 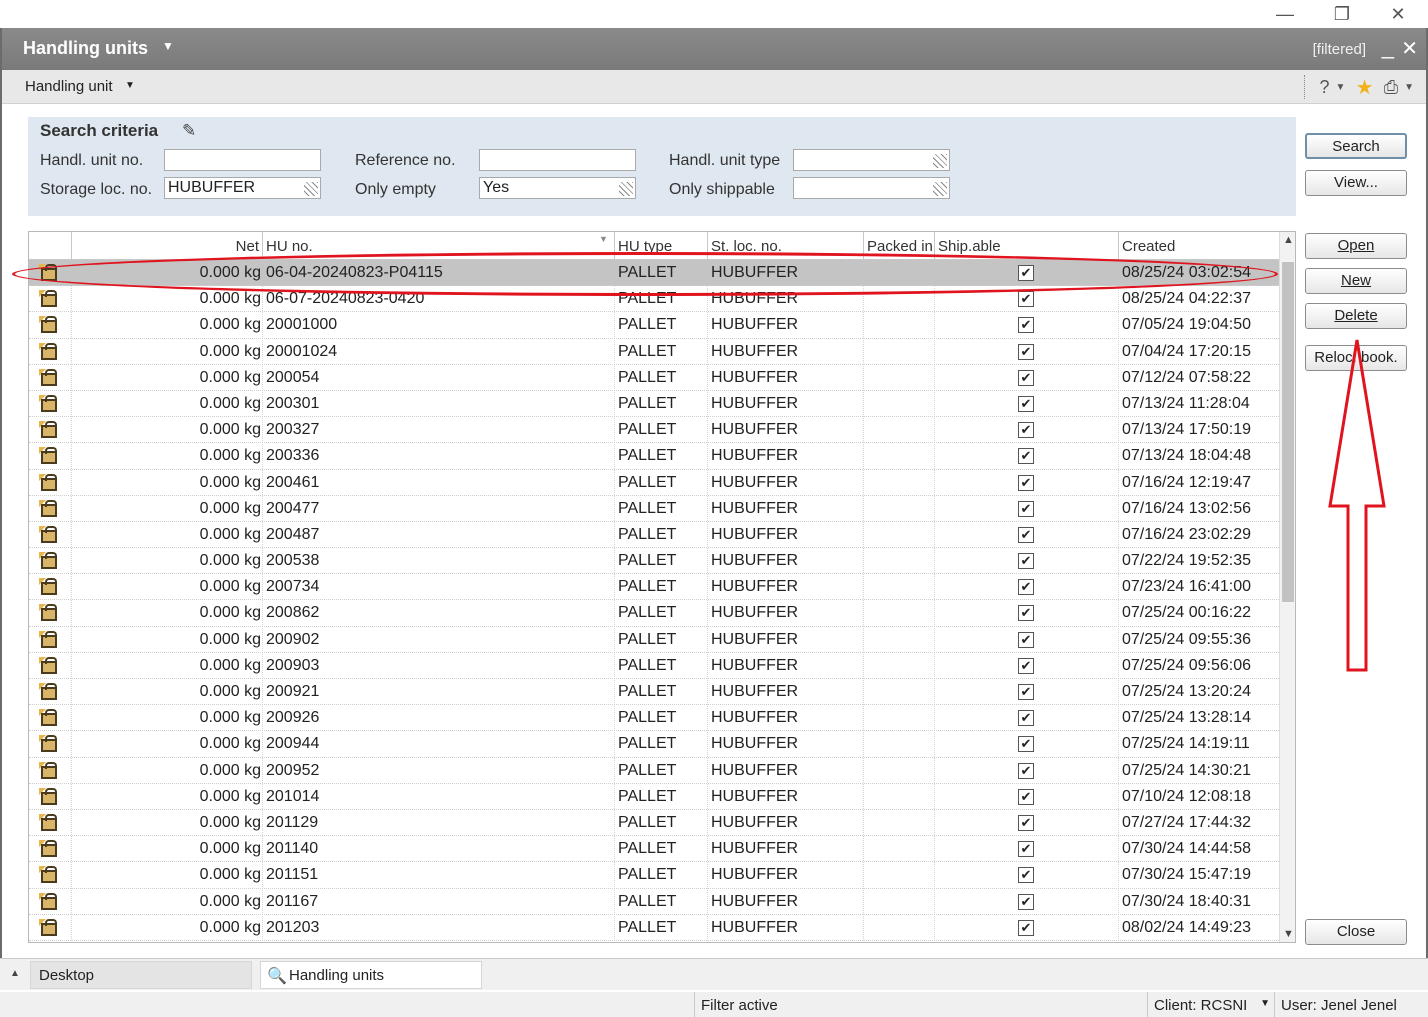 I want to click on cell-hu-type: PALLET, so click(x=647, y=325).